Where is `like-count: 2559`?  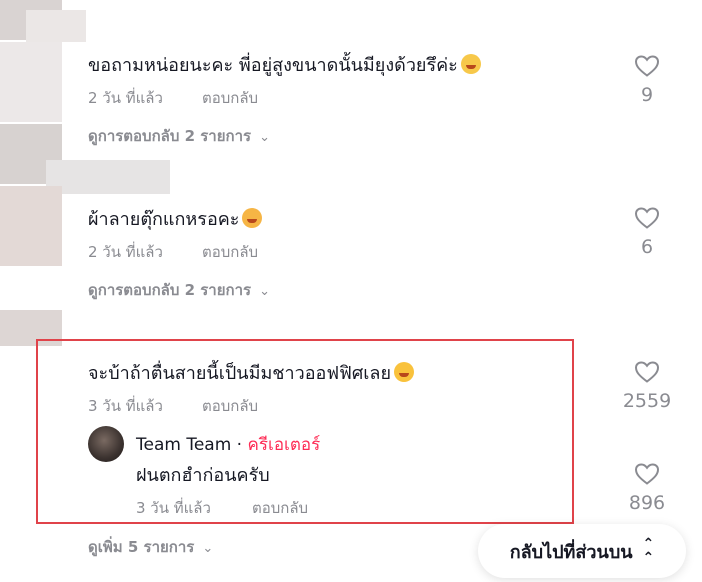
like-count: 2559 is located at coordinates (647, 401).